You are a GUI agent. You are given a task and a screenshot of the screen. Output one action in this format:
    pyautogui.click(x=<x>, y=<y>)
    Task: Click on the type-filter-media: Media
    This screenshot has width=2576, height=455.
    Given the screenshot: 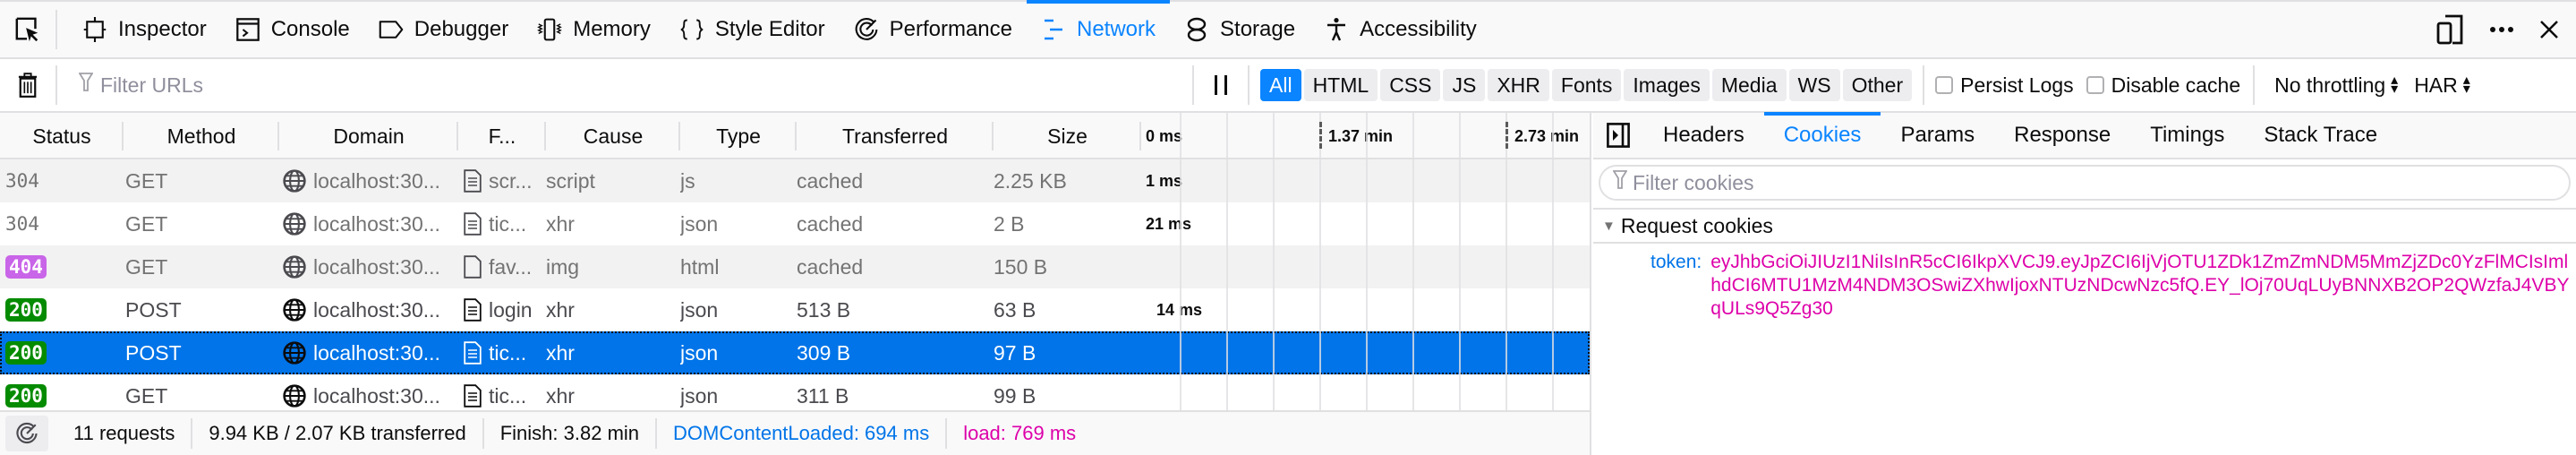 What is the action you would take?
    pyautogui.click(x=1749, y=85)
    